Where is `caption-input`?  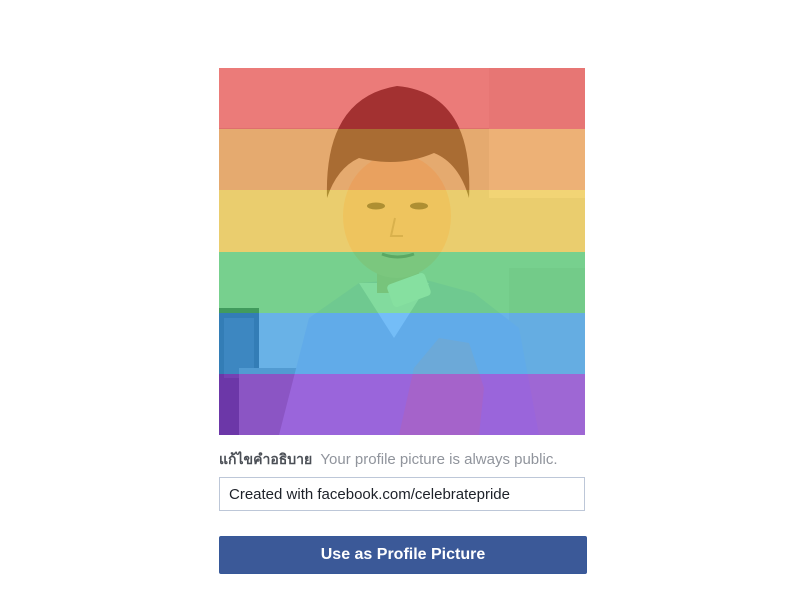
caption-input is located at coordinates (402, 494).